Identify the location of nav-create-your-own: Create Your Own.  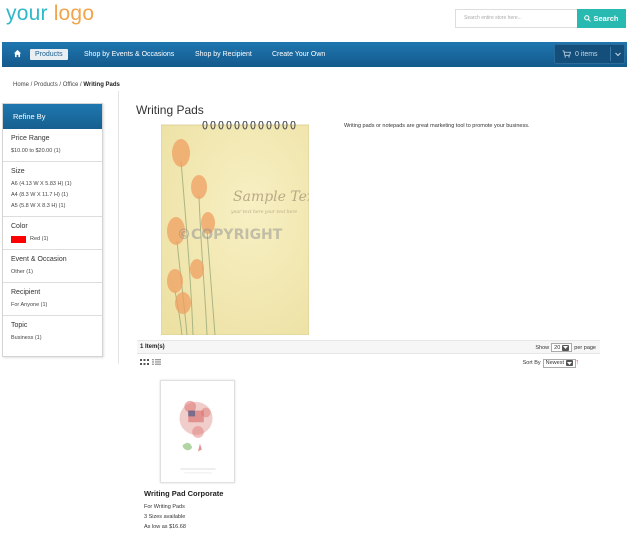
(298, 54).